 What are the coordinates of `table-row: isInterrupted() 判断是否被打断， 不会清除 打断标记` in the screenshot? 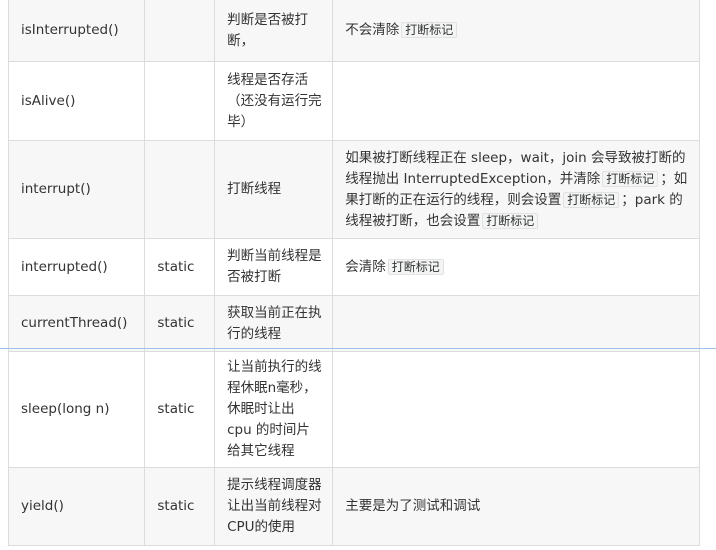 It's located at (353, 31).